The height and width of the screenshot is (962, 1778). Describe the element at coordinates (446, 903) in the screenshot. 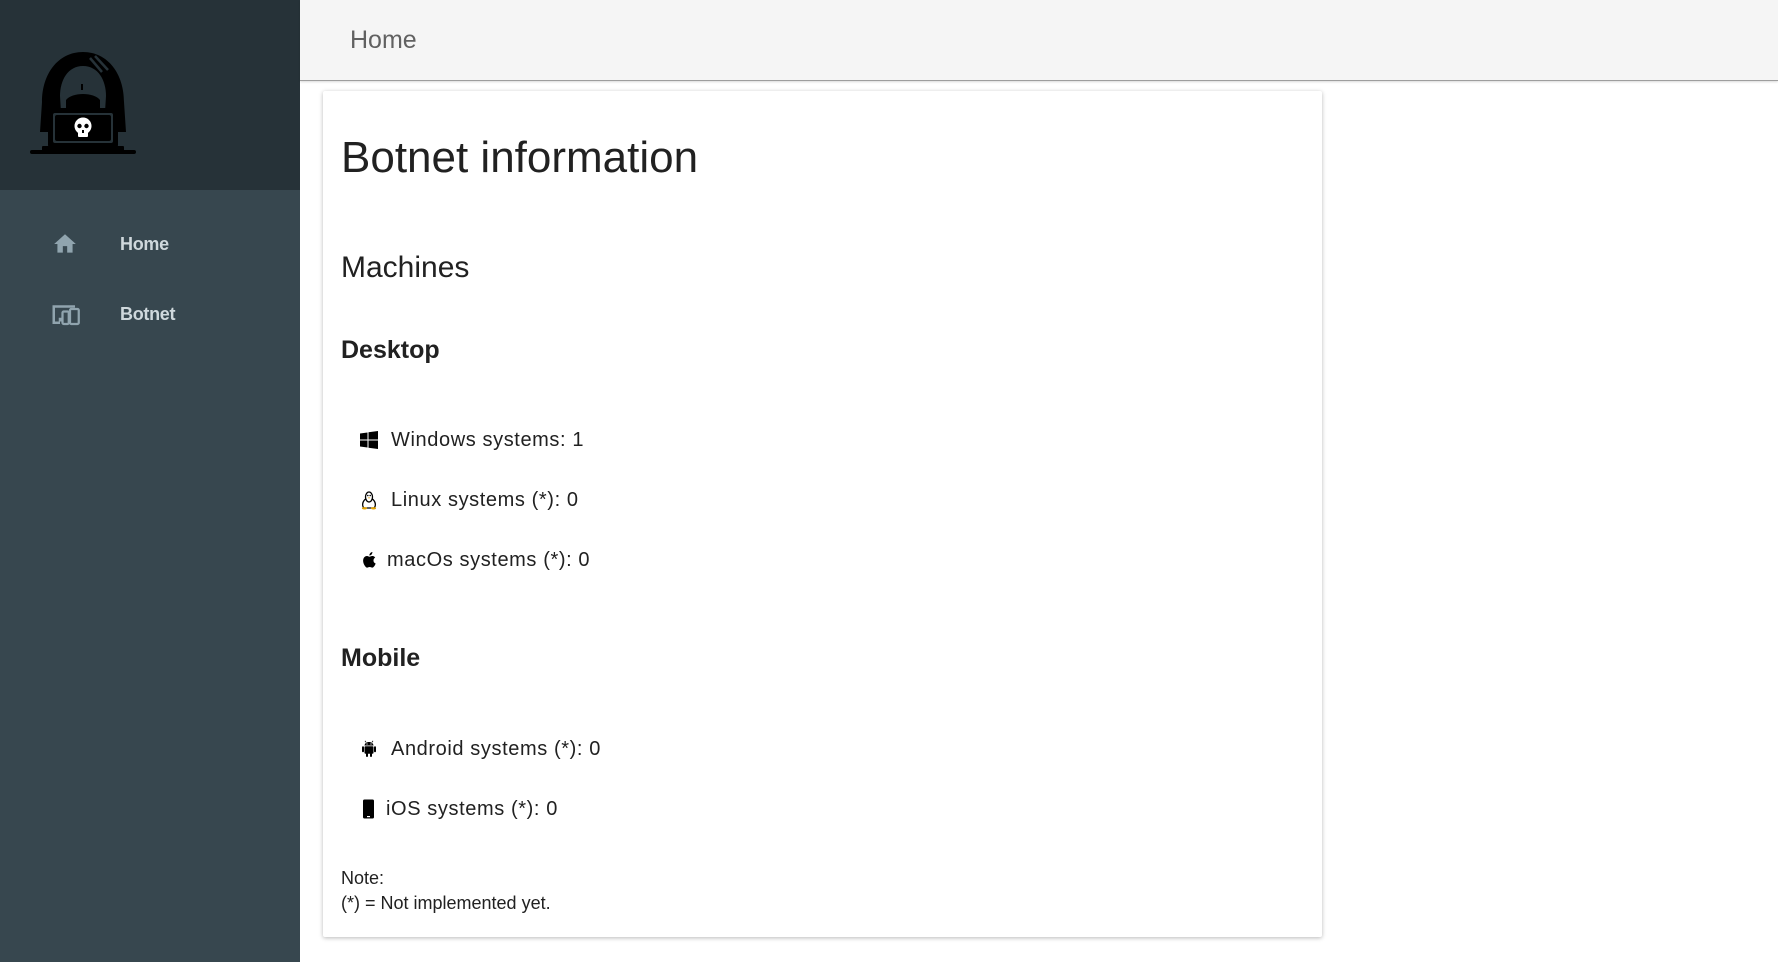

I see `note-text: (*) = Not implemented yet.` at that location.